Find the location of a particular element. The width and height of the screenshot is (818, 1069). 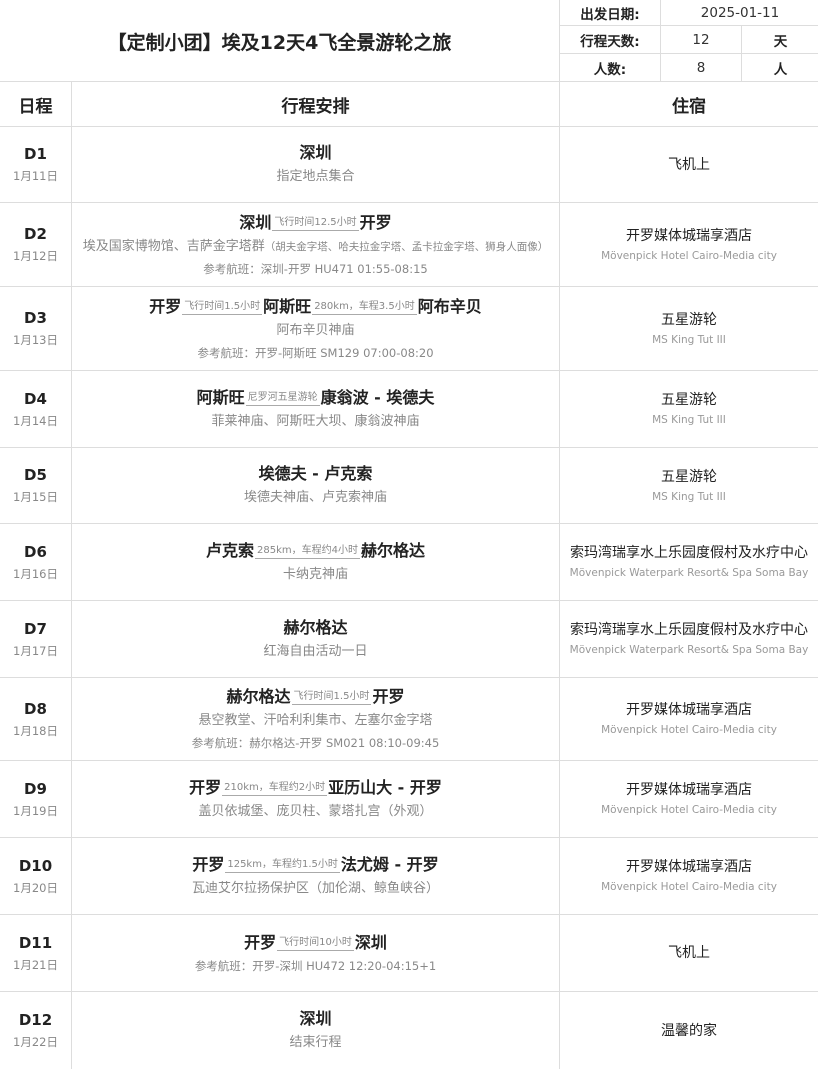

column-headers: 日程 行程安排 住宿 is located at coordinates (409, 104).